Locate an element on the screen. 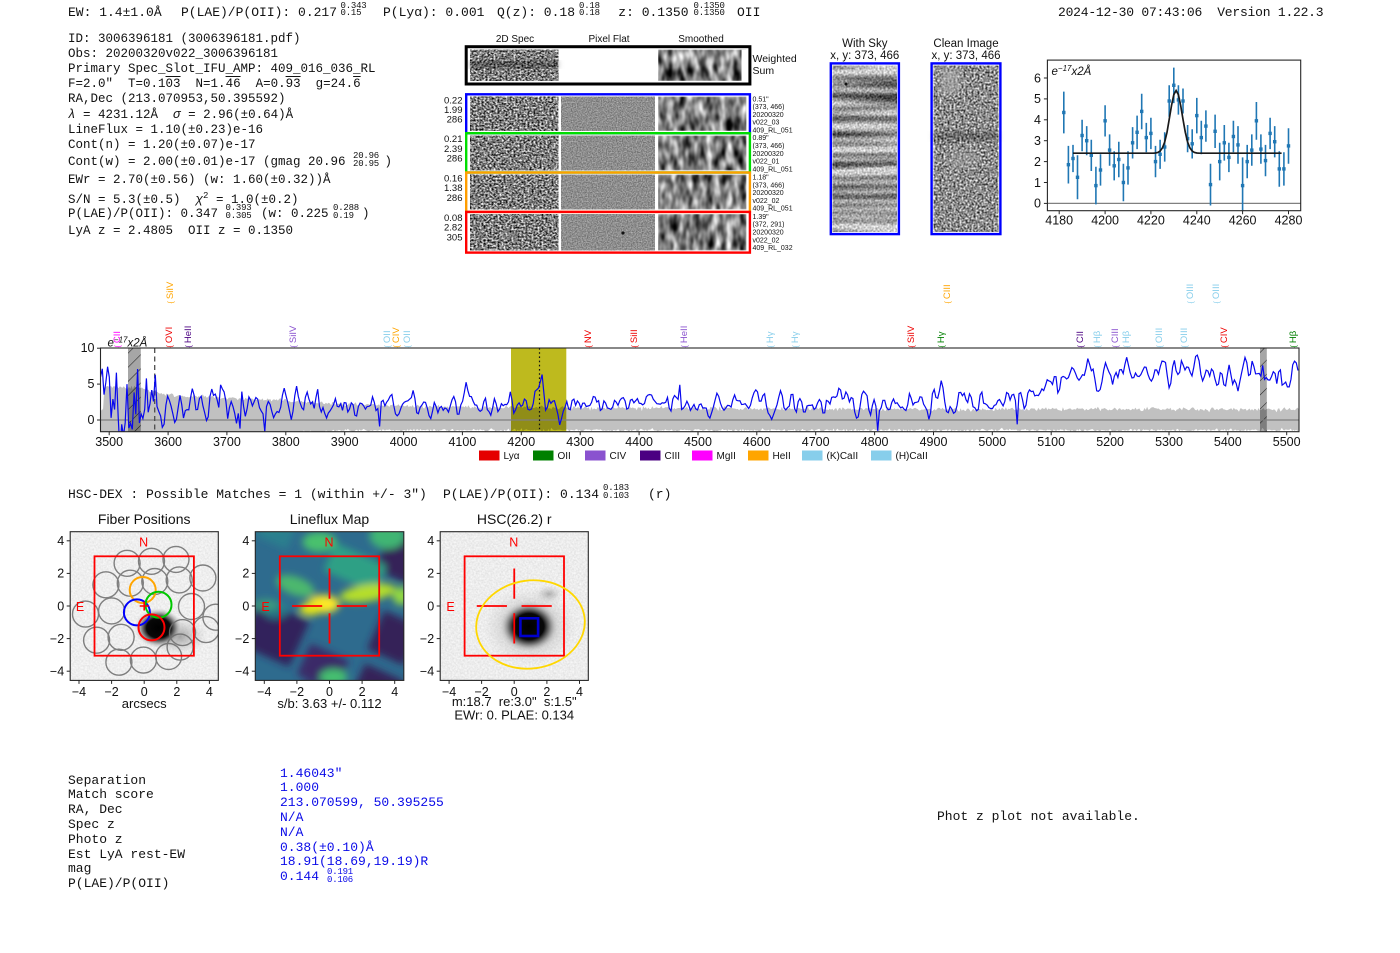 This screenshot has width=1400, height=953. svg-text: e−17x2Å is located at coordinates (1072, 71).